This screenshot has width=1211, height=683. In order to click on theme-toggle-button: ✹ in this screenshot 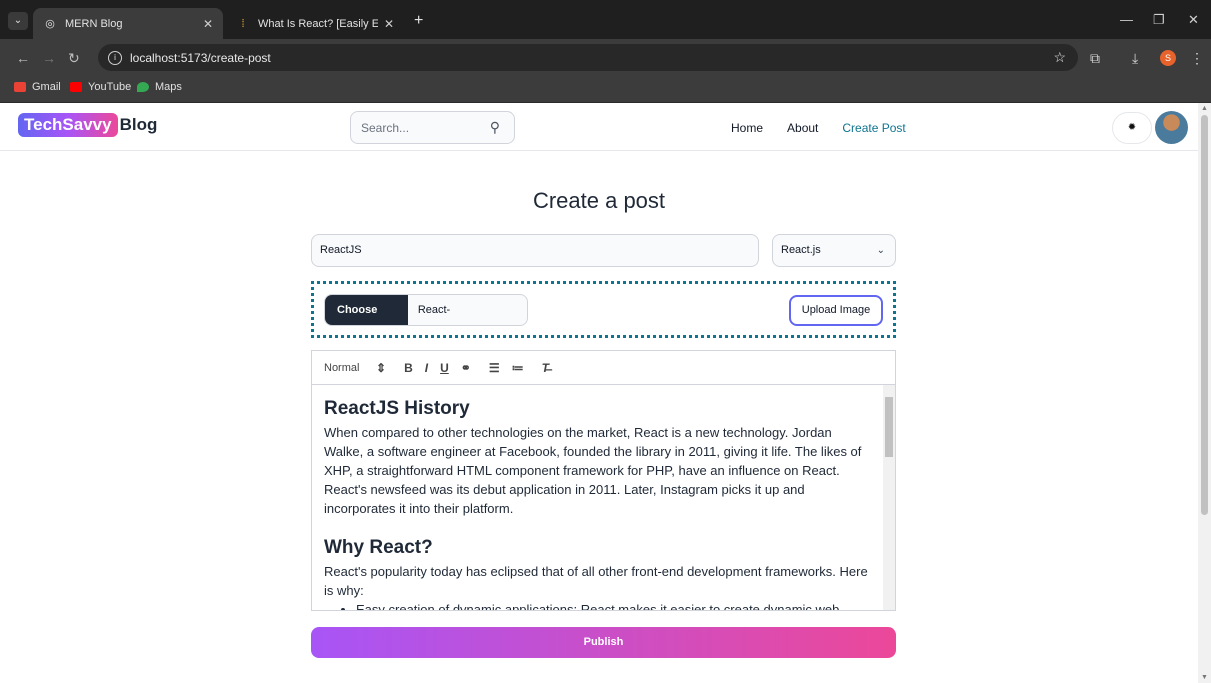, I will do `click(1132, 128)`.